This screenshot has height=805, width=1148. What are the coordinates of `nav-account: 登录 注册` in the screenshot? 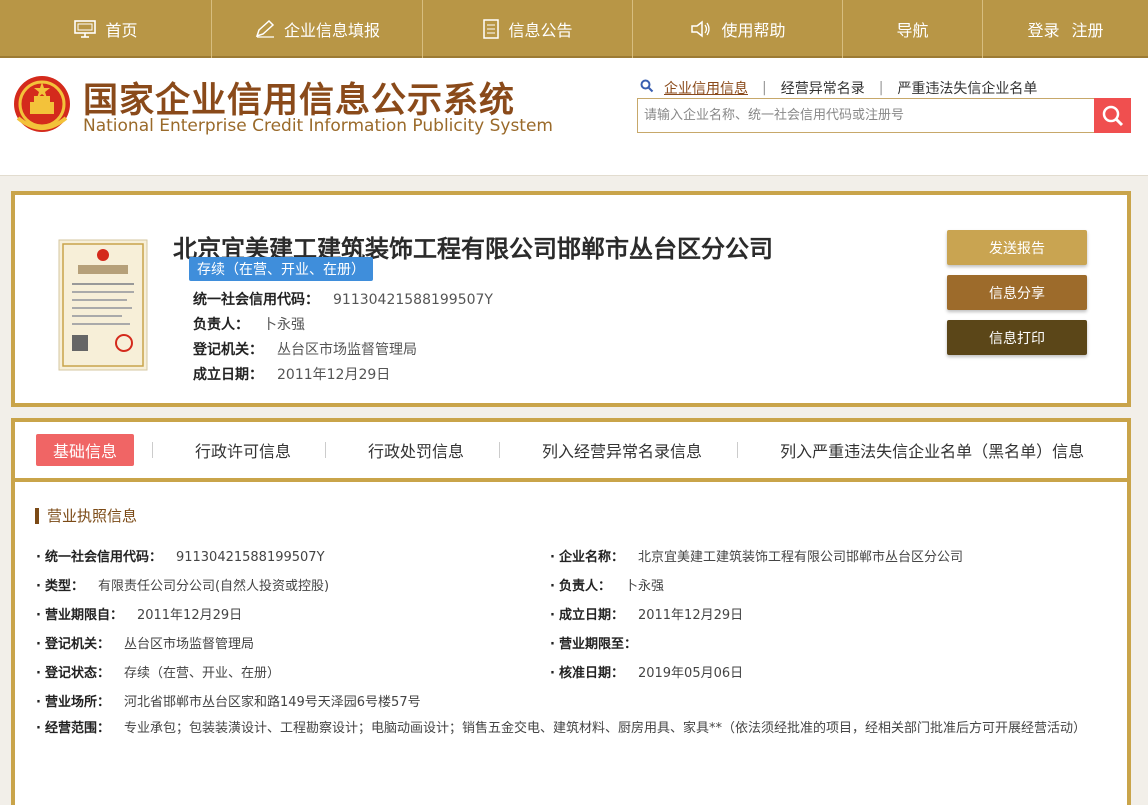 It's located at (1065, 29).